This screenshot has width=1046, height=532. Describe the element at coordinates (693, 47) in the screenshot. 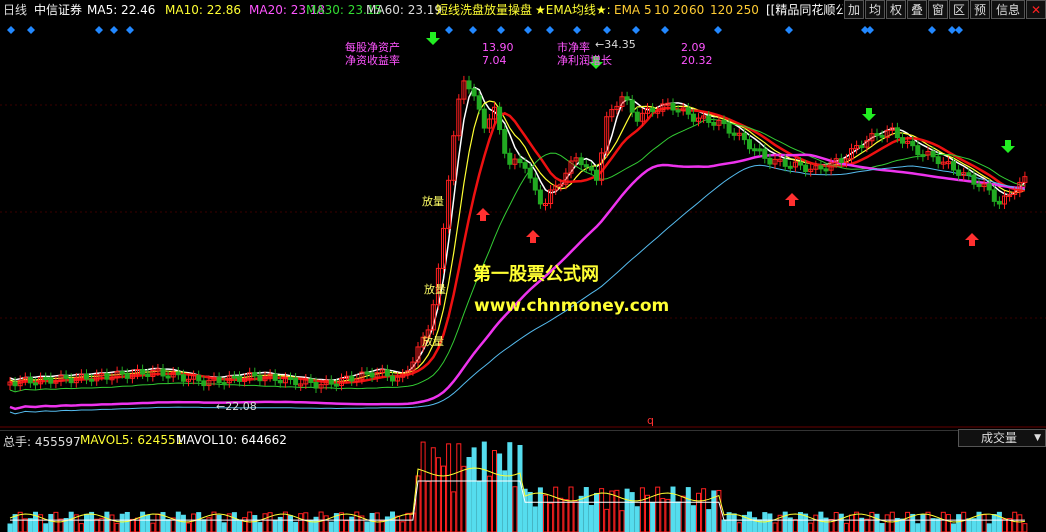

I see `pb-value: 2.09` at that location.